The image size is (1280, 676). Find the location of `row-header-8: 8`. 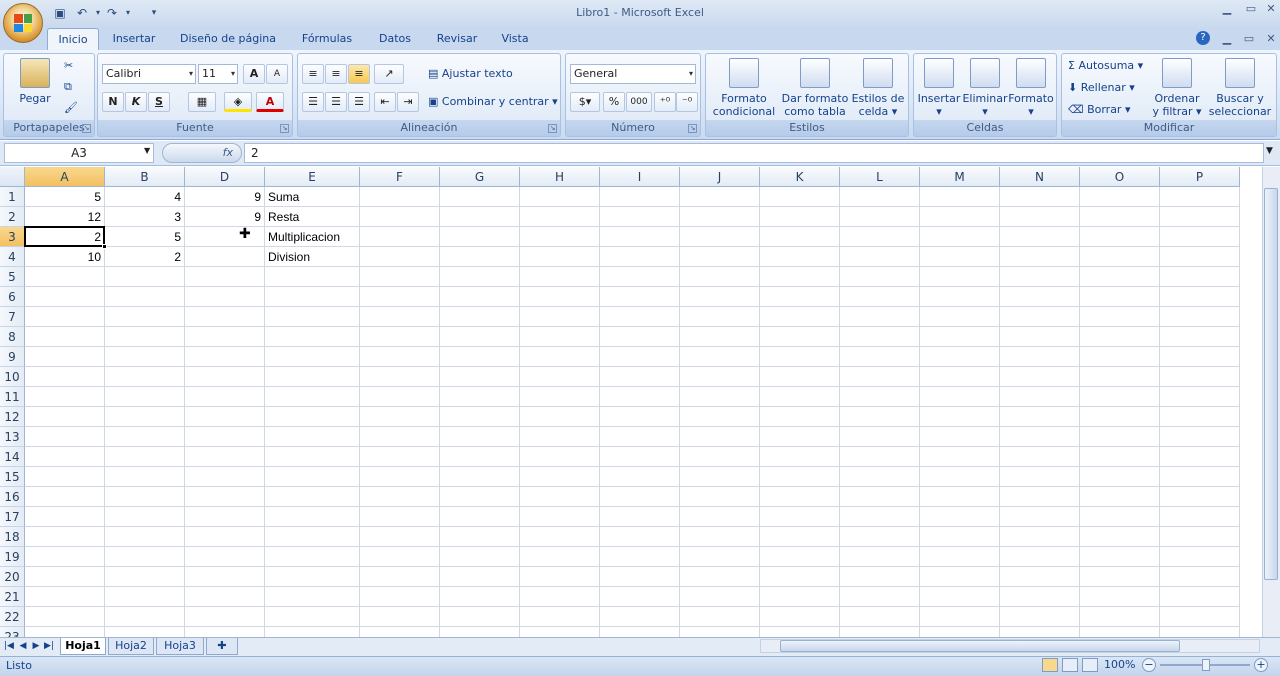

row-header-8: 8 is located at coordinates (12, 337).